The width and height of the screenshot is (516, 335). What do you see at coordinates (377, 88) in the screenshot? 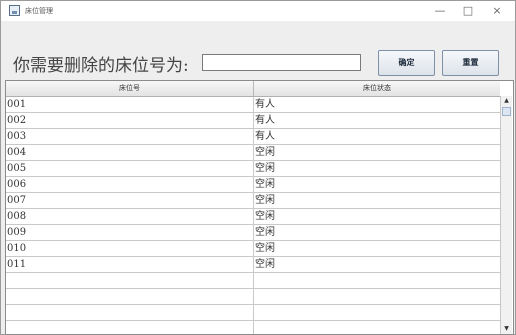
I see `column-header-bed-status: 床位状态` at bounding box center [377, 88].